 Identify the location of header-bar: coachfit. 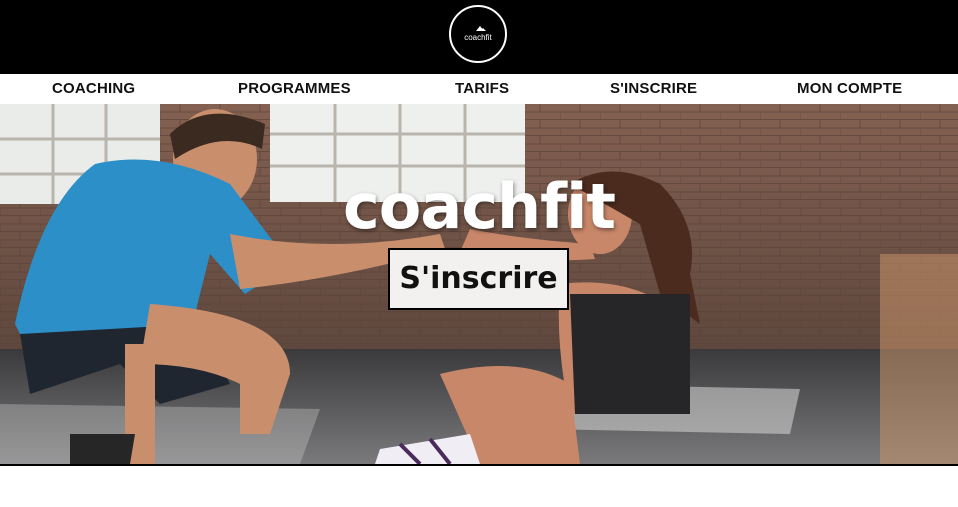
(479, 37).